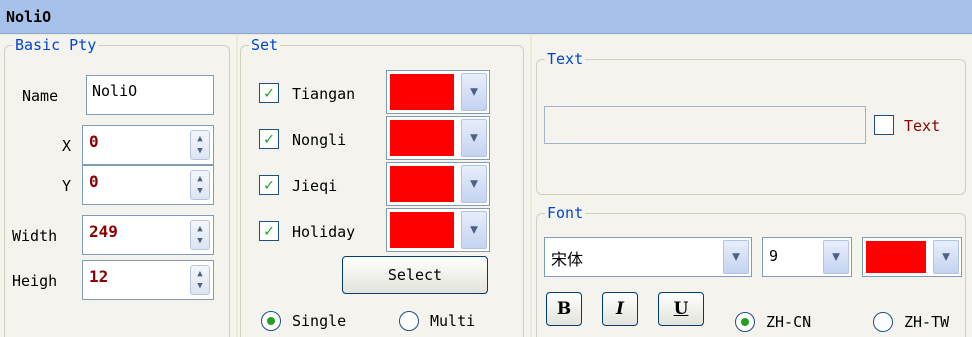  Describe the element at coordinates (56, 45) in the screenshot. I see `basic-pty-legend: Basic Pty` at that location.